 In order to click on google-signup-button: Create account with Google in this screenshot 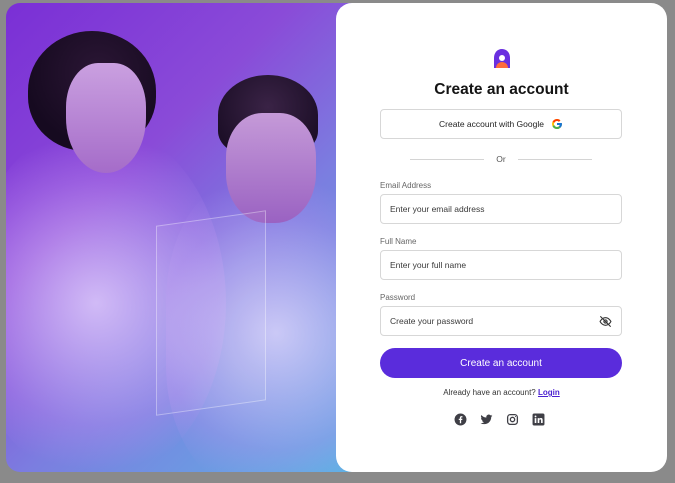, I will do `click(501, 124)`.